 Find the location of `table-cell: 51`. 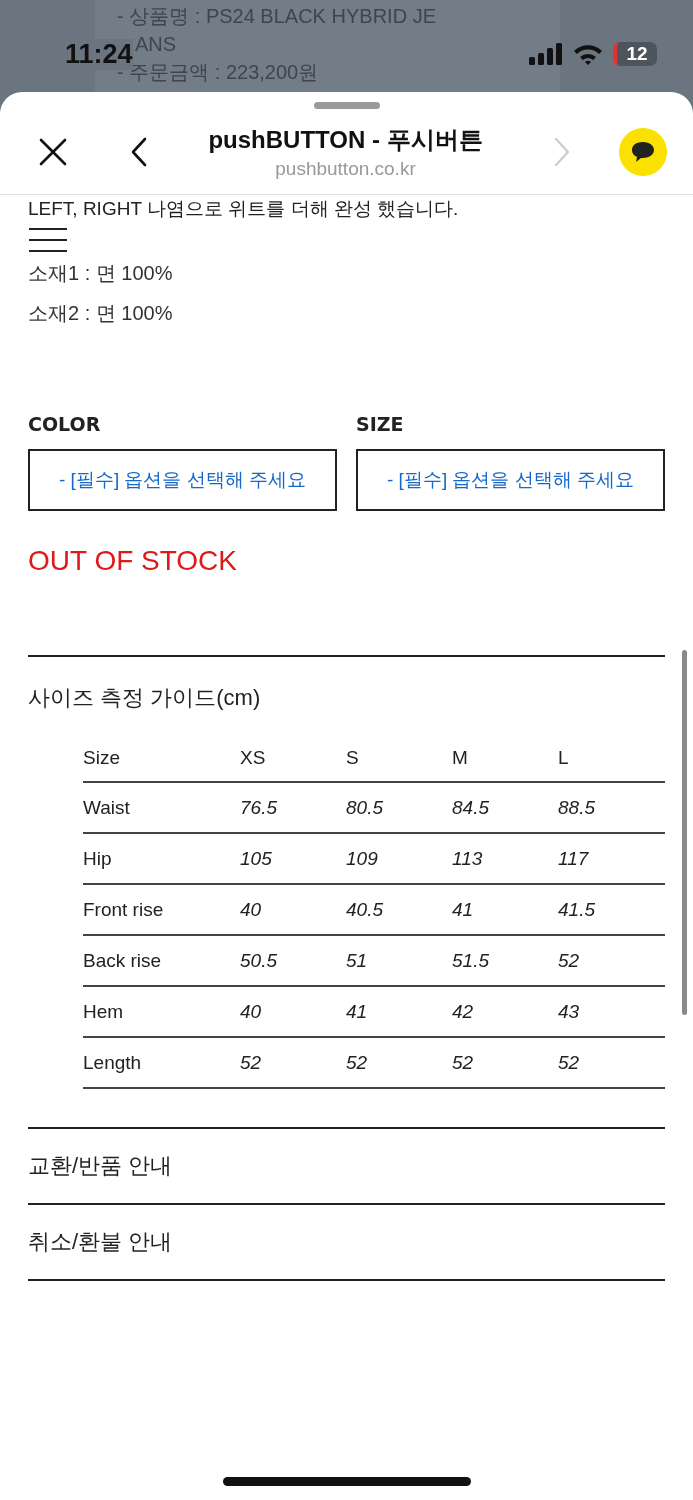

table-cell: 51 is located at coordinates (357, 960).